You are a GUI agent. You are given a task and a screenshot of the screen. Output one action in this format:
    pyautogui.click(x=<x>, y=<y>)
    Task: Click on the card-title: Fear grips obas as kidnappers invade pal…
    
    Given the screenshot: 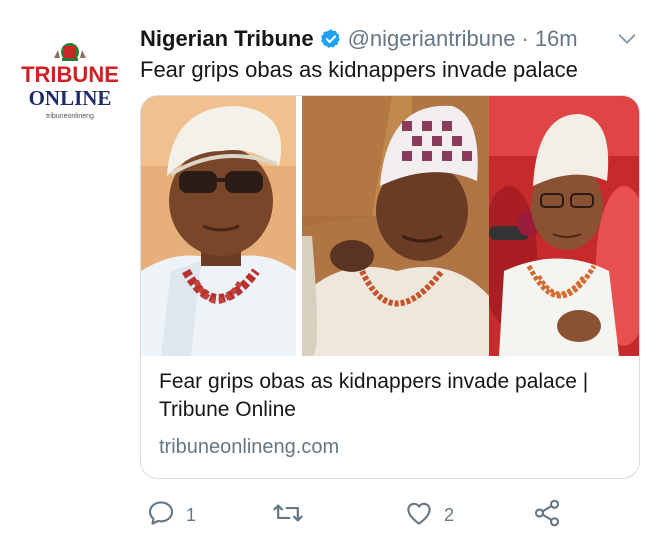 What is the action you would take?
    pyautogui.click(x=374, y=395)
    